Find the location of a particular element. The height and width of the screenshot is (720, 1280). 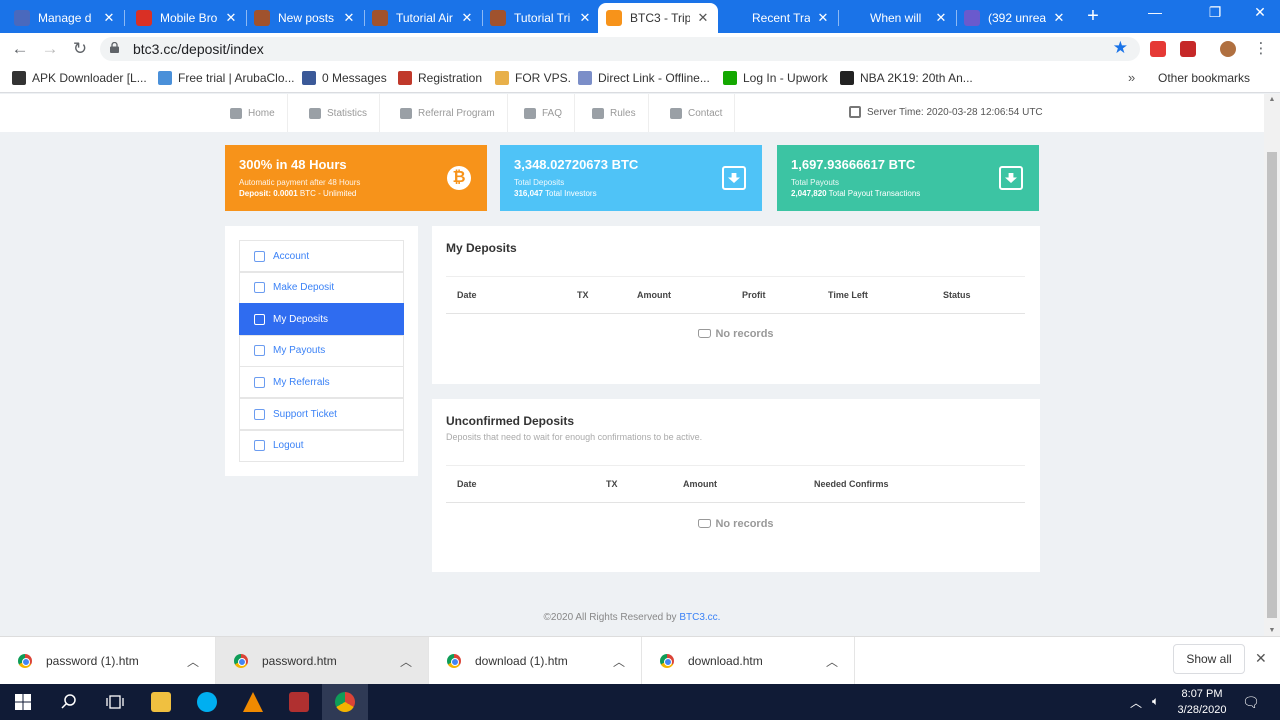

file-explorer-button is located at coordinates (161, 702).